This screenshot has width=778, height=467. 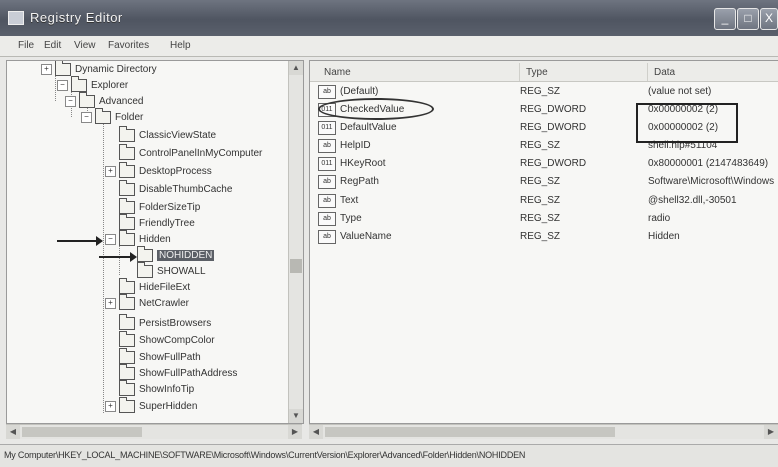 What do you see at coordinates (154, 287) in the screenshot?
I see `tree-item-hidefileext: HideFileExt` at bounding box center [154, 287].